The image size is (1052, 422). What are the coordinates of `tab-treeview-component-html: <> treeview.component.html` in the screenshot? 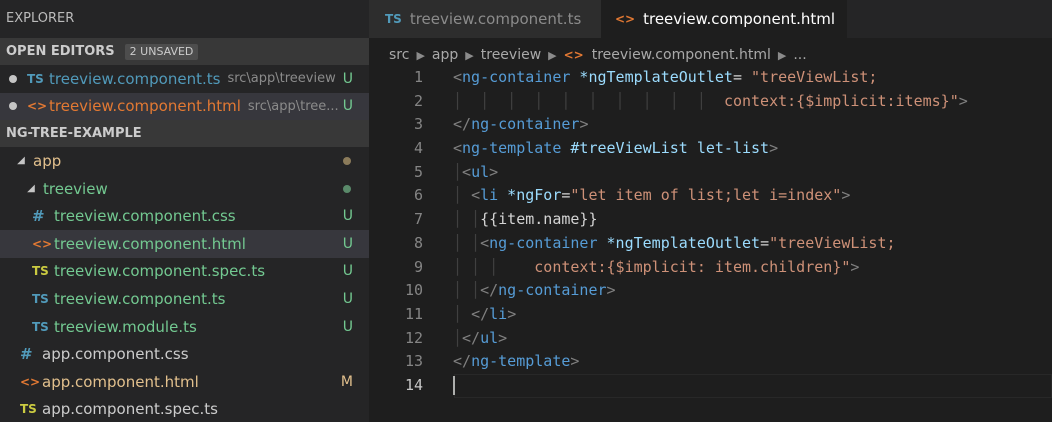 It's located at (724, 19).